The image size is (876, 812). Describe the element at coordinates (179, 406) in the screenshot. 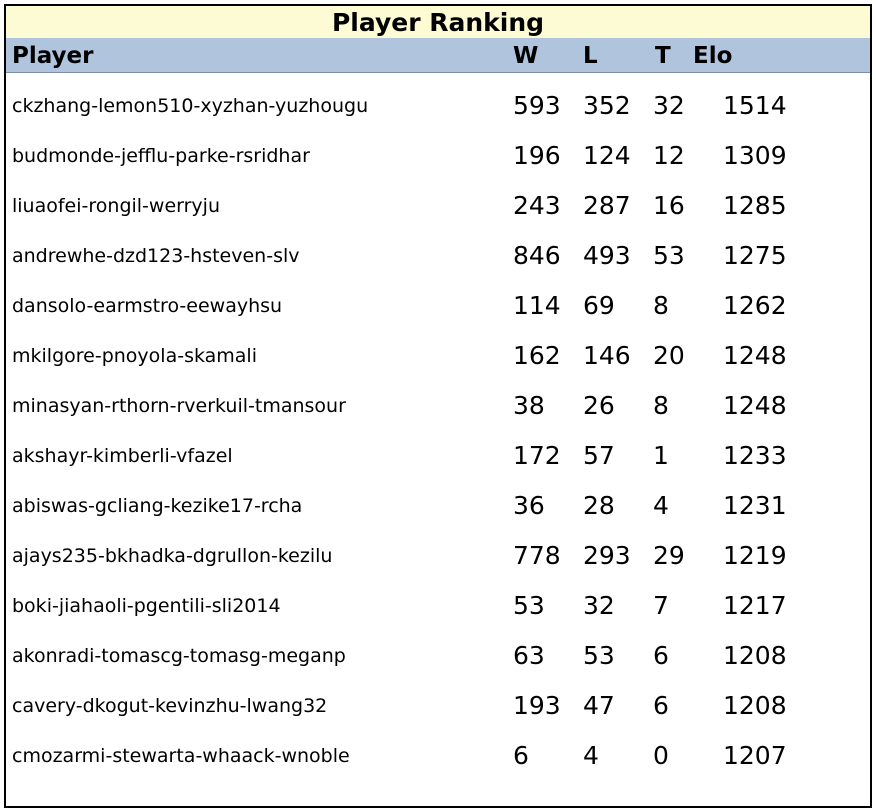

I see `player-name: minasyan-rthorn-rverkuil-tmansour` at that location.